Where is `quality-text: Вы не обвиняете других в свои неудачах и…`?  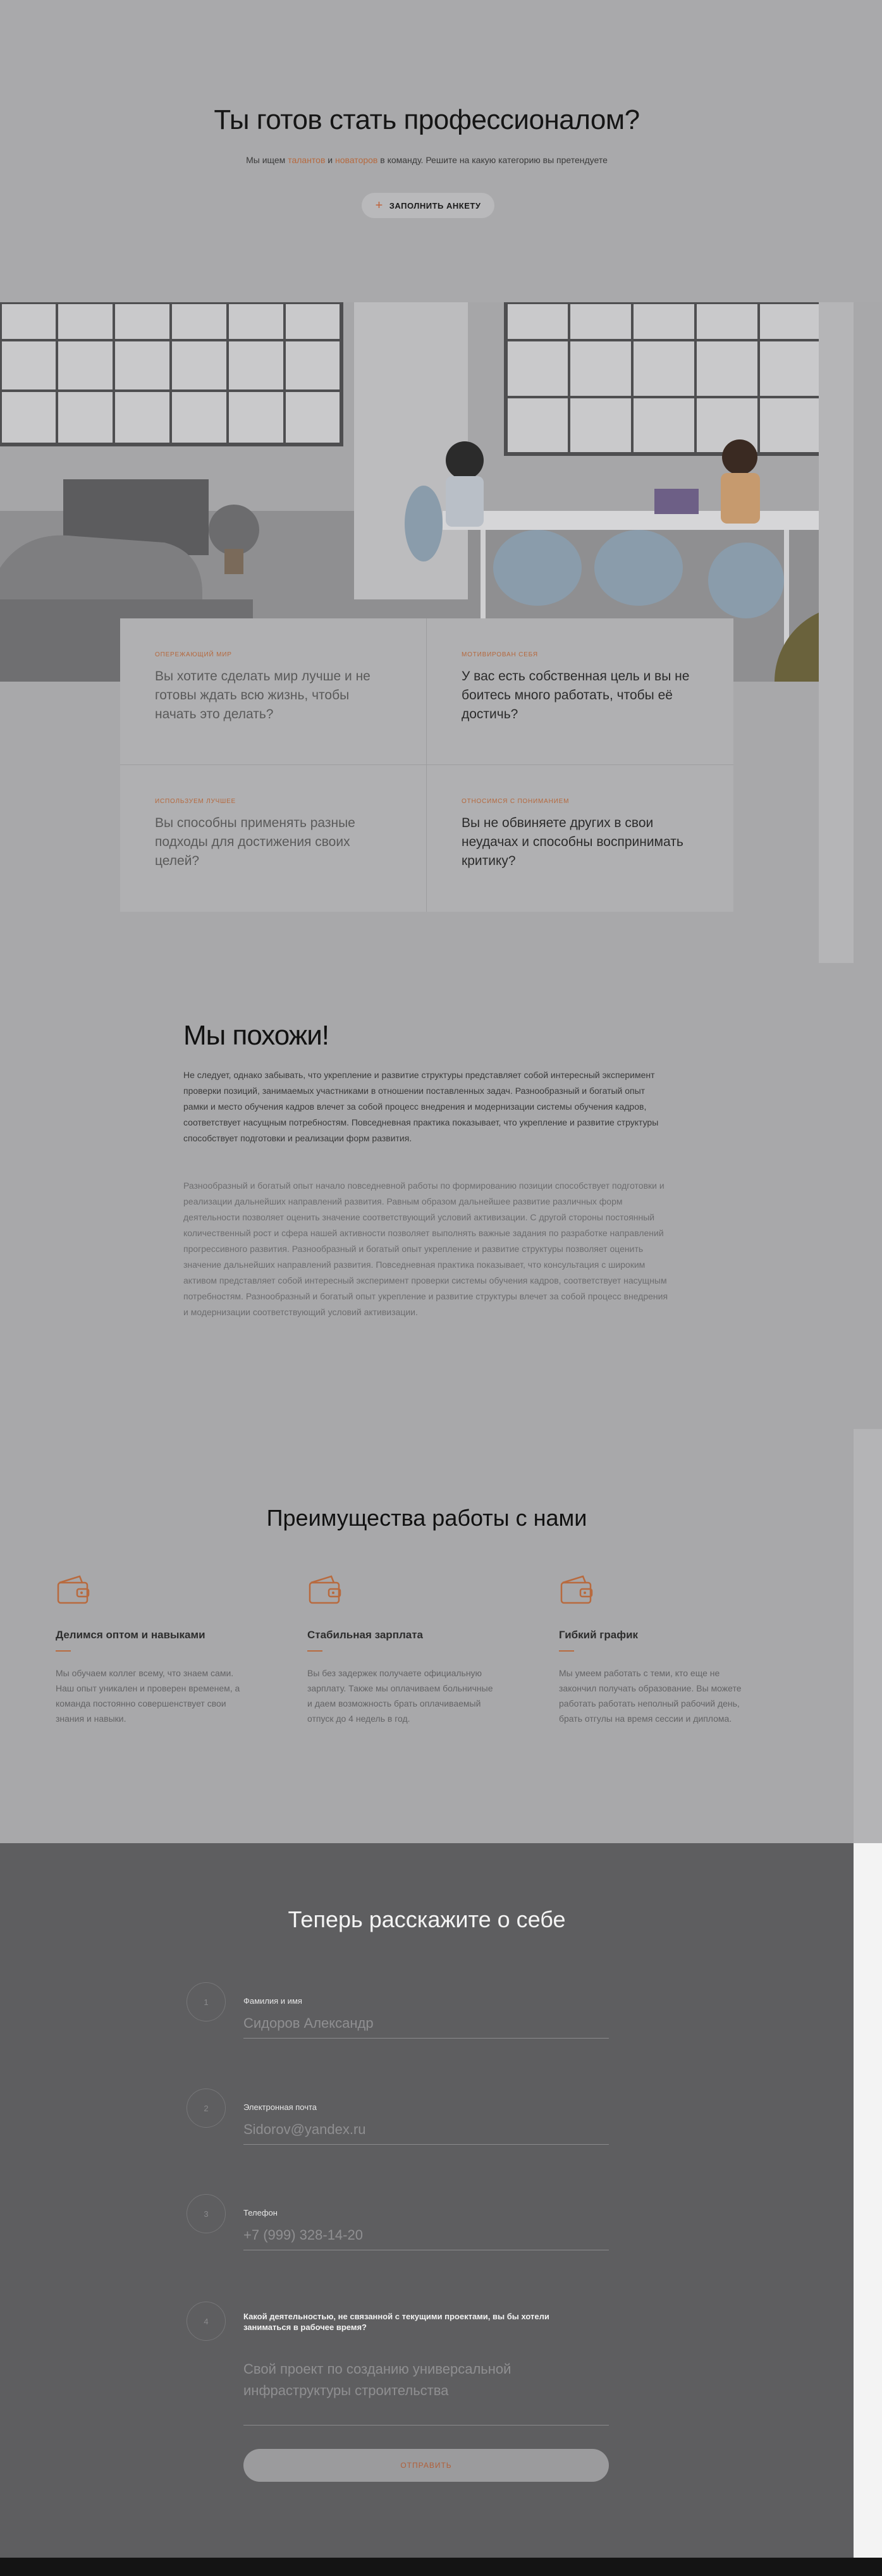 quality-text: Вы не обвиняете других в свои неудачах и… is located at coordinates (572, 842).